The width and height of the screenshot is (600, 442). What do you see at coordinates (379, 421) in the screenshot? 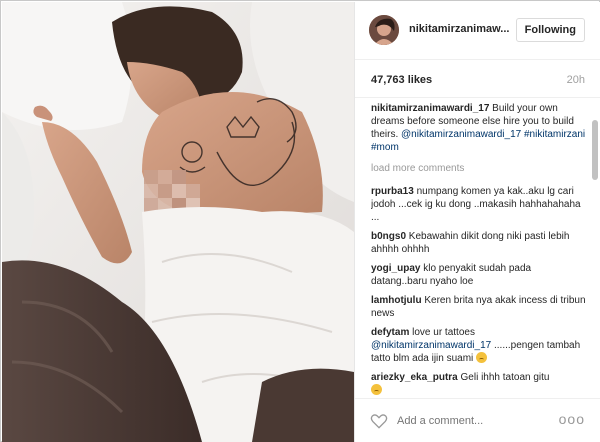
I see `heart-outline-icon` at bounding box center [379, 421].